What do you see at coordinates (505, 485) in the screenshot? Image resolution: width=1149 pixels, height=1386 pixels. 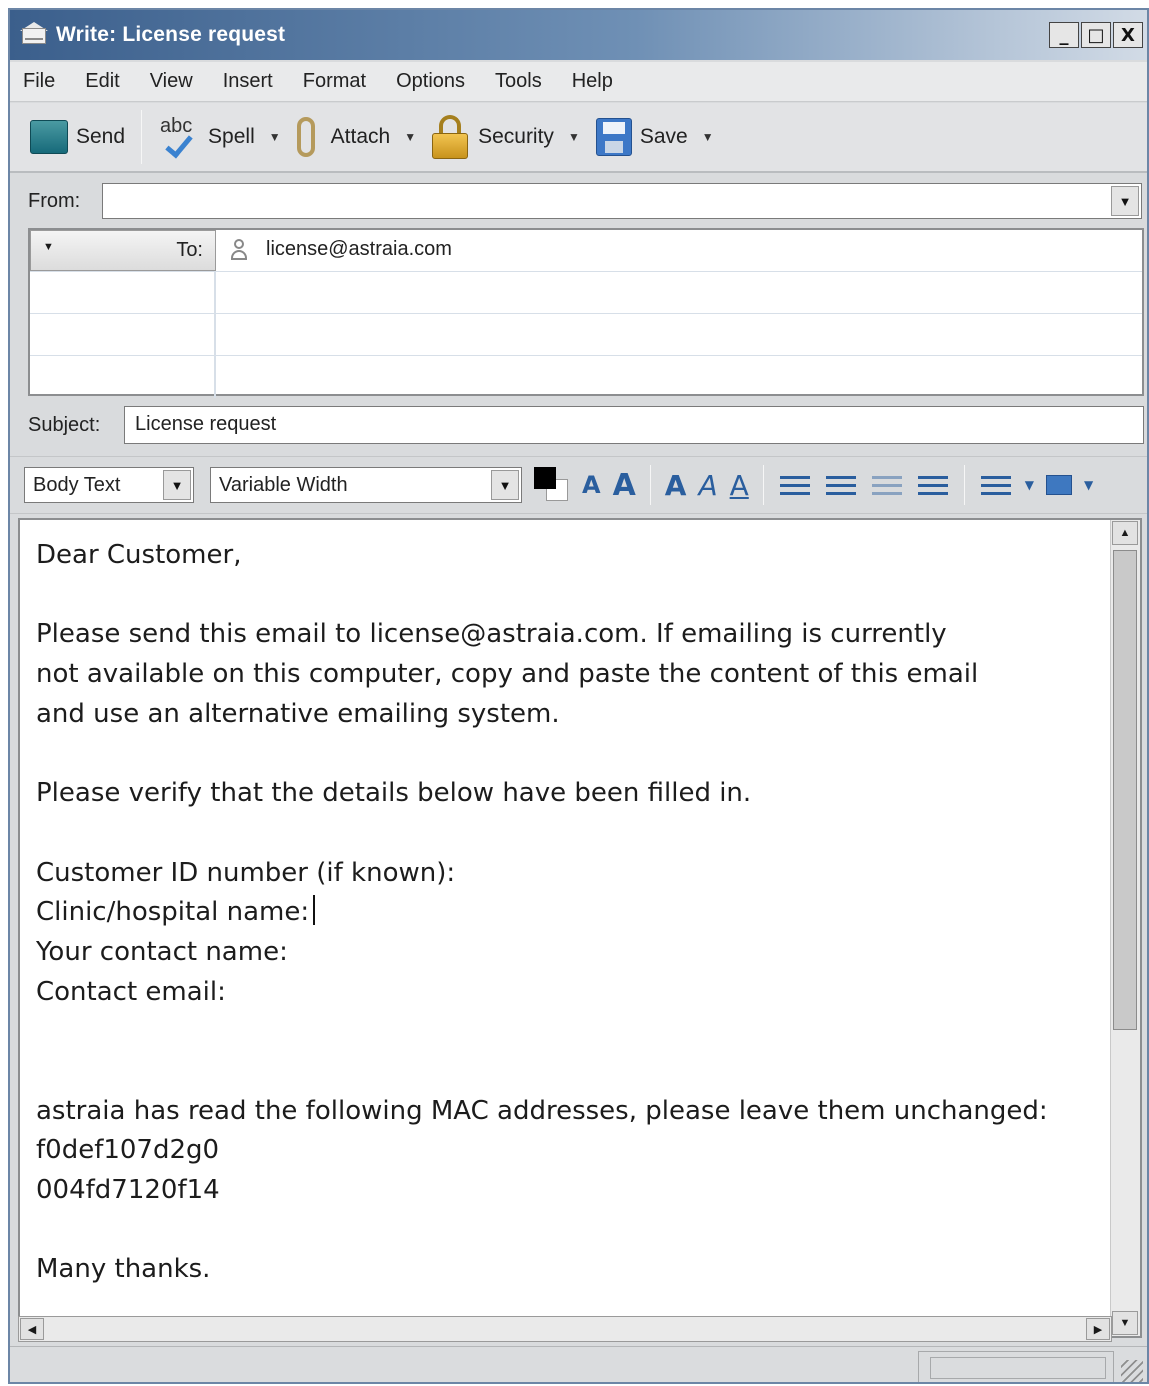 I see `font-face-arrow-icon: ▼` at bounding box center [505, 485].